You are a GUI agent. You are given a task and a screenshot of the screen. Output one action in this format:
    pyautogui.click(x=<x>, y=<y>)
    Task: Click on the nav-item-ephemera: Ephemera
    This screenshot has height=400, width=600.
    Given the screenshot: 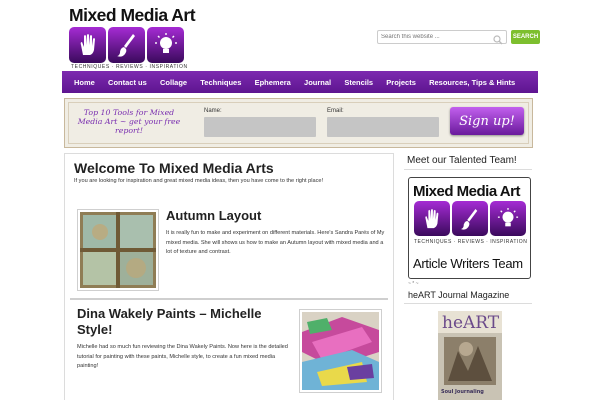 What is the action you would take?
    pyautogui.click(x=272, y=82)
    